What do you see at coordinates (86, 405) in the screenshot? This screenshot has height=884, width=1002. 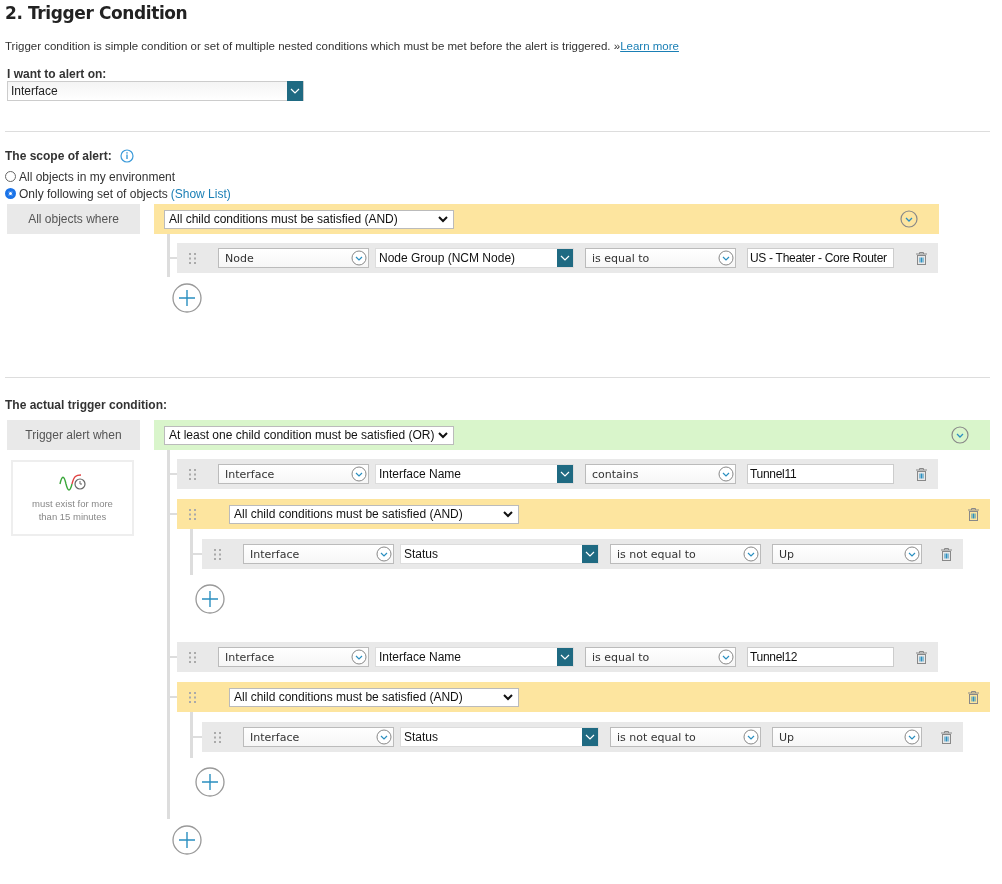 I see `section-label: The actual trigger condition:` at bounding box center [86, 405].